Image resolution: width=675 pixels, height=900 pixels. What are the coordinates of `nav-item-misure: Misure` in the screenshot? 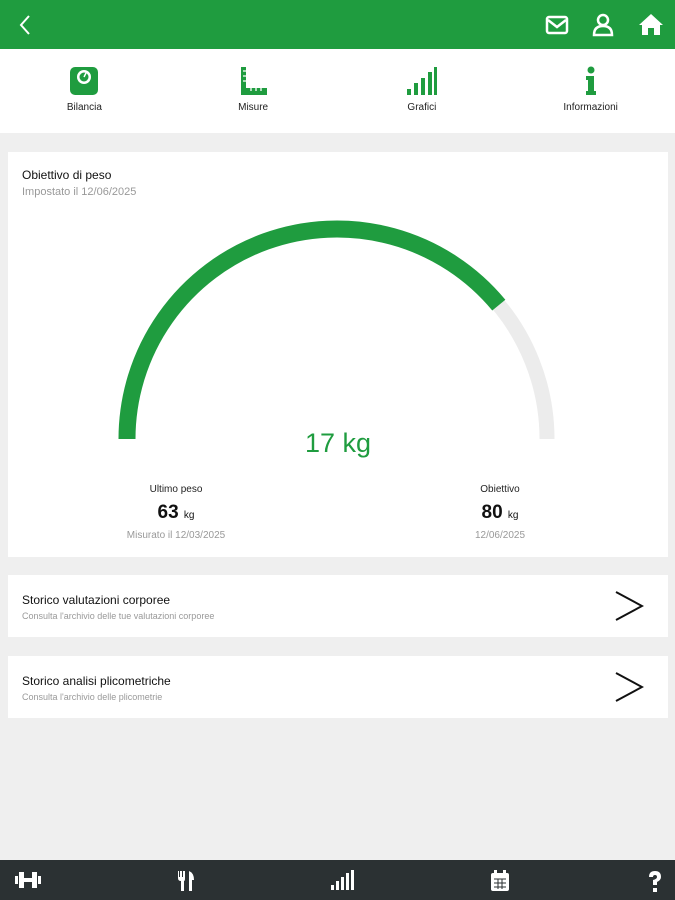 It's located at (253, 91).